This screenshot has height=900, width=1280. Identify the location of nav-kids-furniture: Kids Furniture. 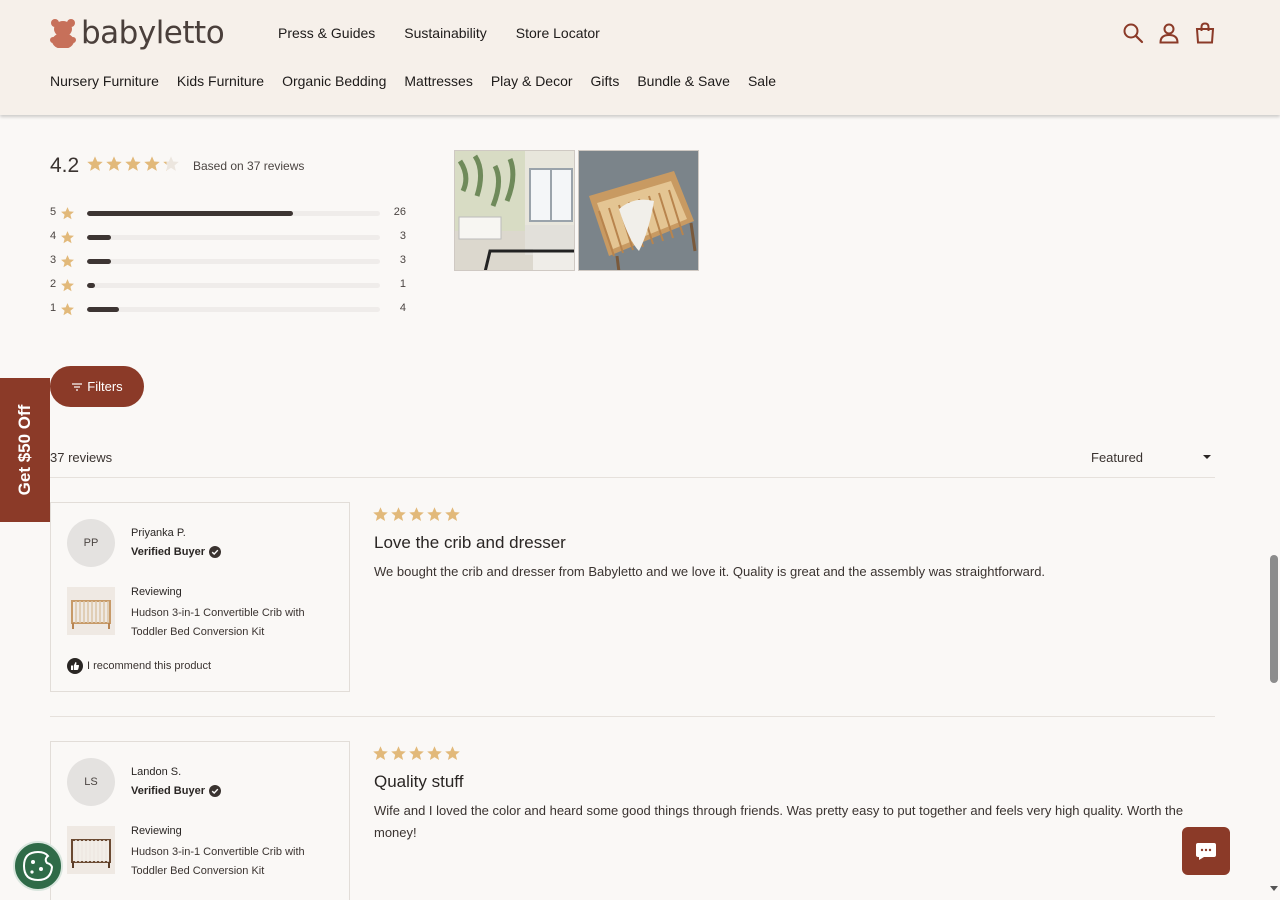
(220, 81).